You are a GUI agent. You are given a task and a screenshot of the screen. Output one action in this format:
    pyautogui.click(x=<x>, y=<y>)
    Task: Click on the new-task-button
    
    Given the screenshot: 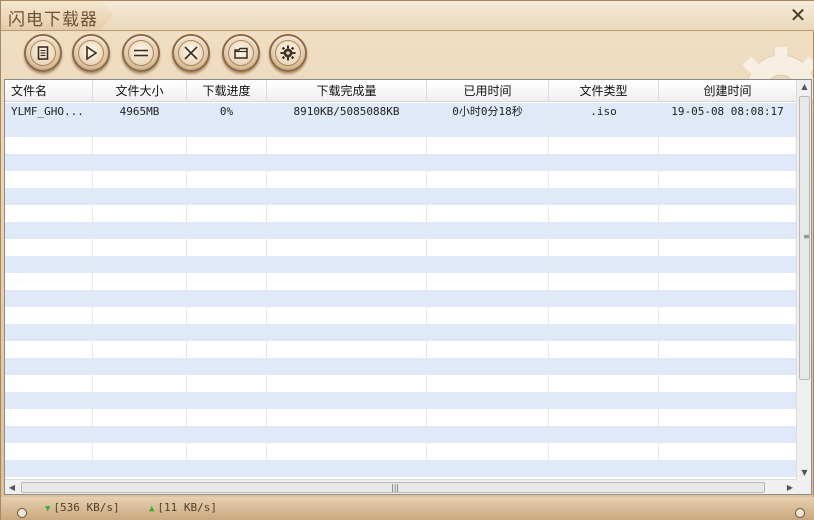 What is the action you would take?
    pyautogui.click(x=43, y=53)
    